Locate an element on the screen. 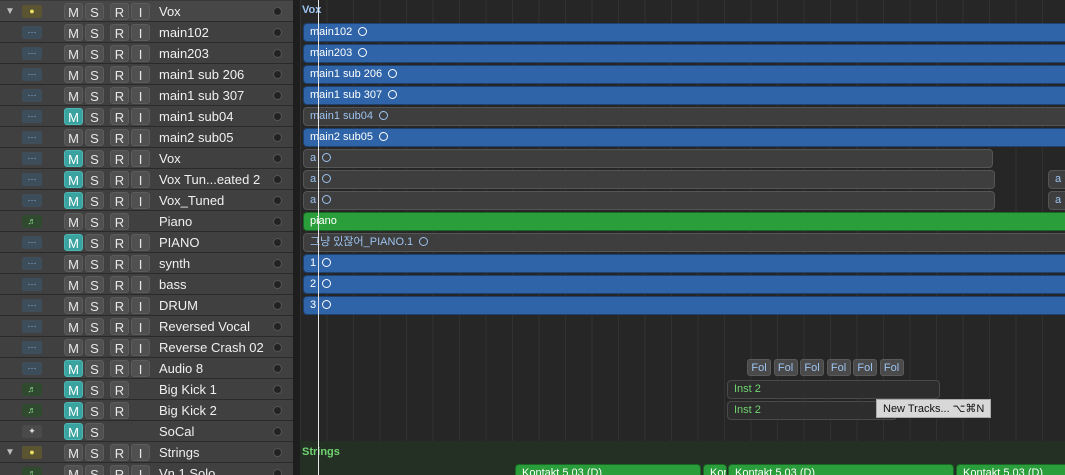 This screenshot has width=1065, height=475. track-header: ⋯ M S R I DRUM is located at coordinates (146, 305).